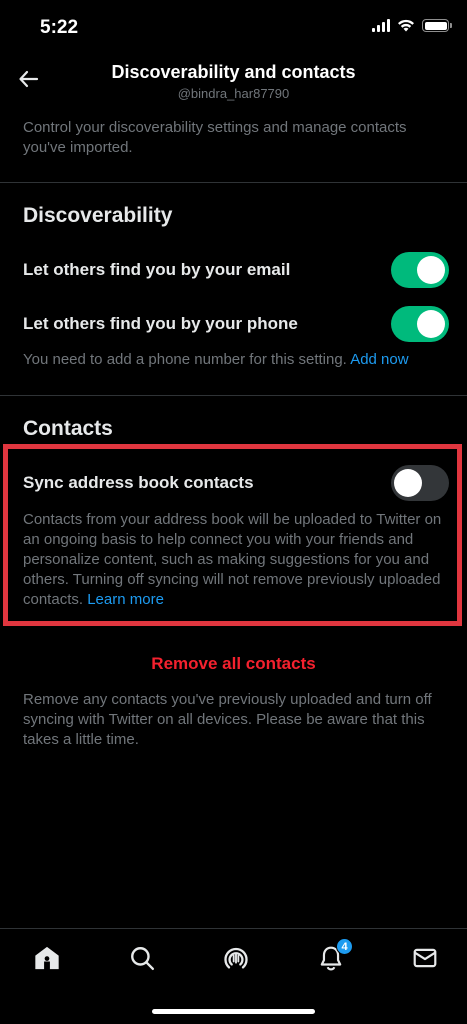  Describe the element at coordinates (437, 25) in the screenshot. I see `battery-icon` at that location.